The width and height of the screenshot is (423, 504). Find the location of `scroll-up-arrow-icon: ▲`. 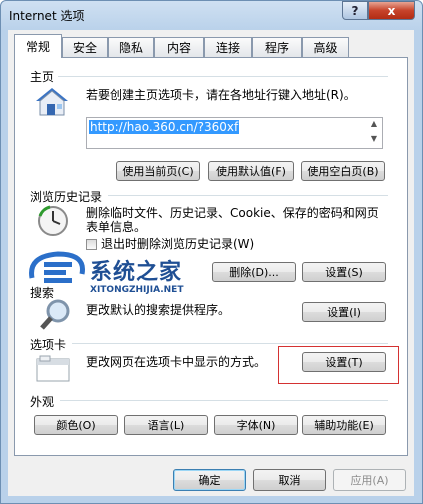

scroll-up-arrow-icon: ▲ is located at coordinates (374, 125).